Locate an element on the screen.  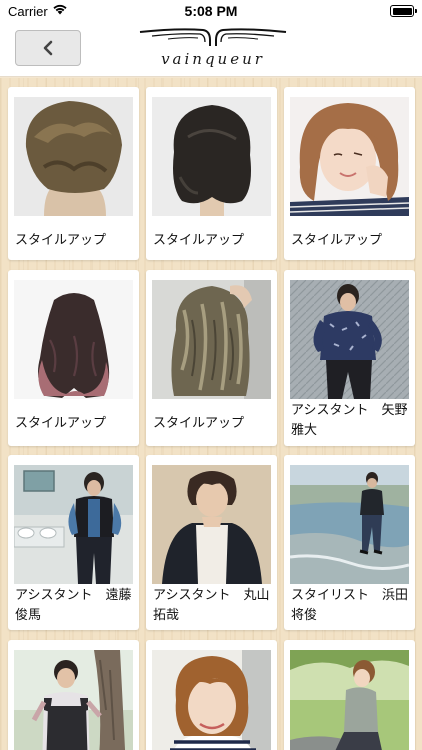
gallery-item: アシスタント 矢野 雅大 is located at coordinates (352, 358).